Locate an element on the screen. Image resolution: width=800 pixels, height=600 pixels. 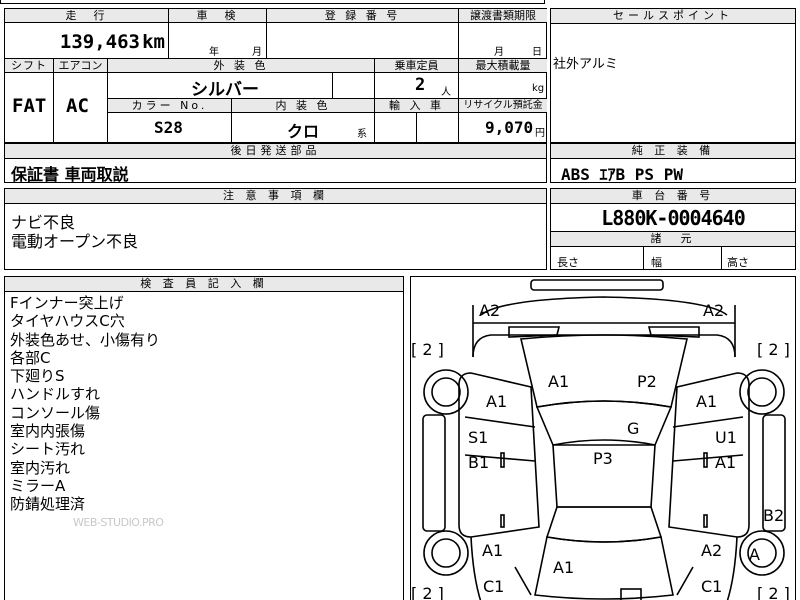
mileage-label: 走 行 is located at coordinates (87, 16).